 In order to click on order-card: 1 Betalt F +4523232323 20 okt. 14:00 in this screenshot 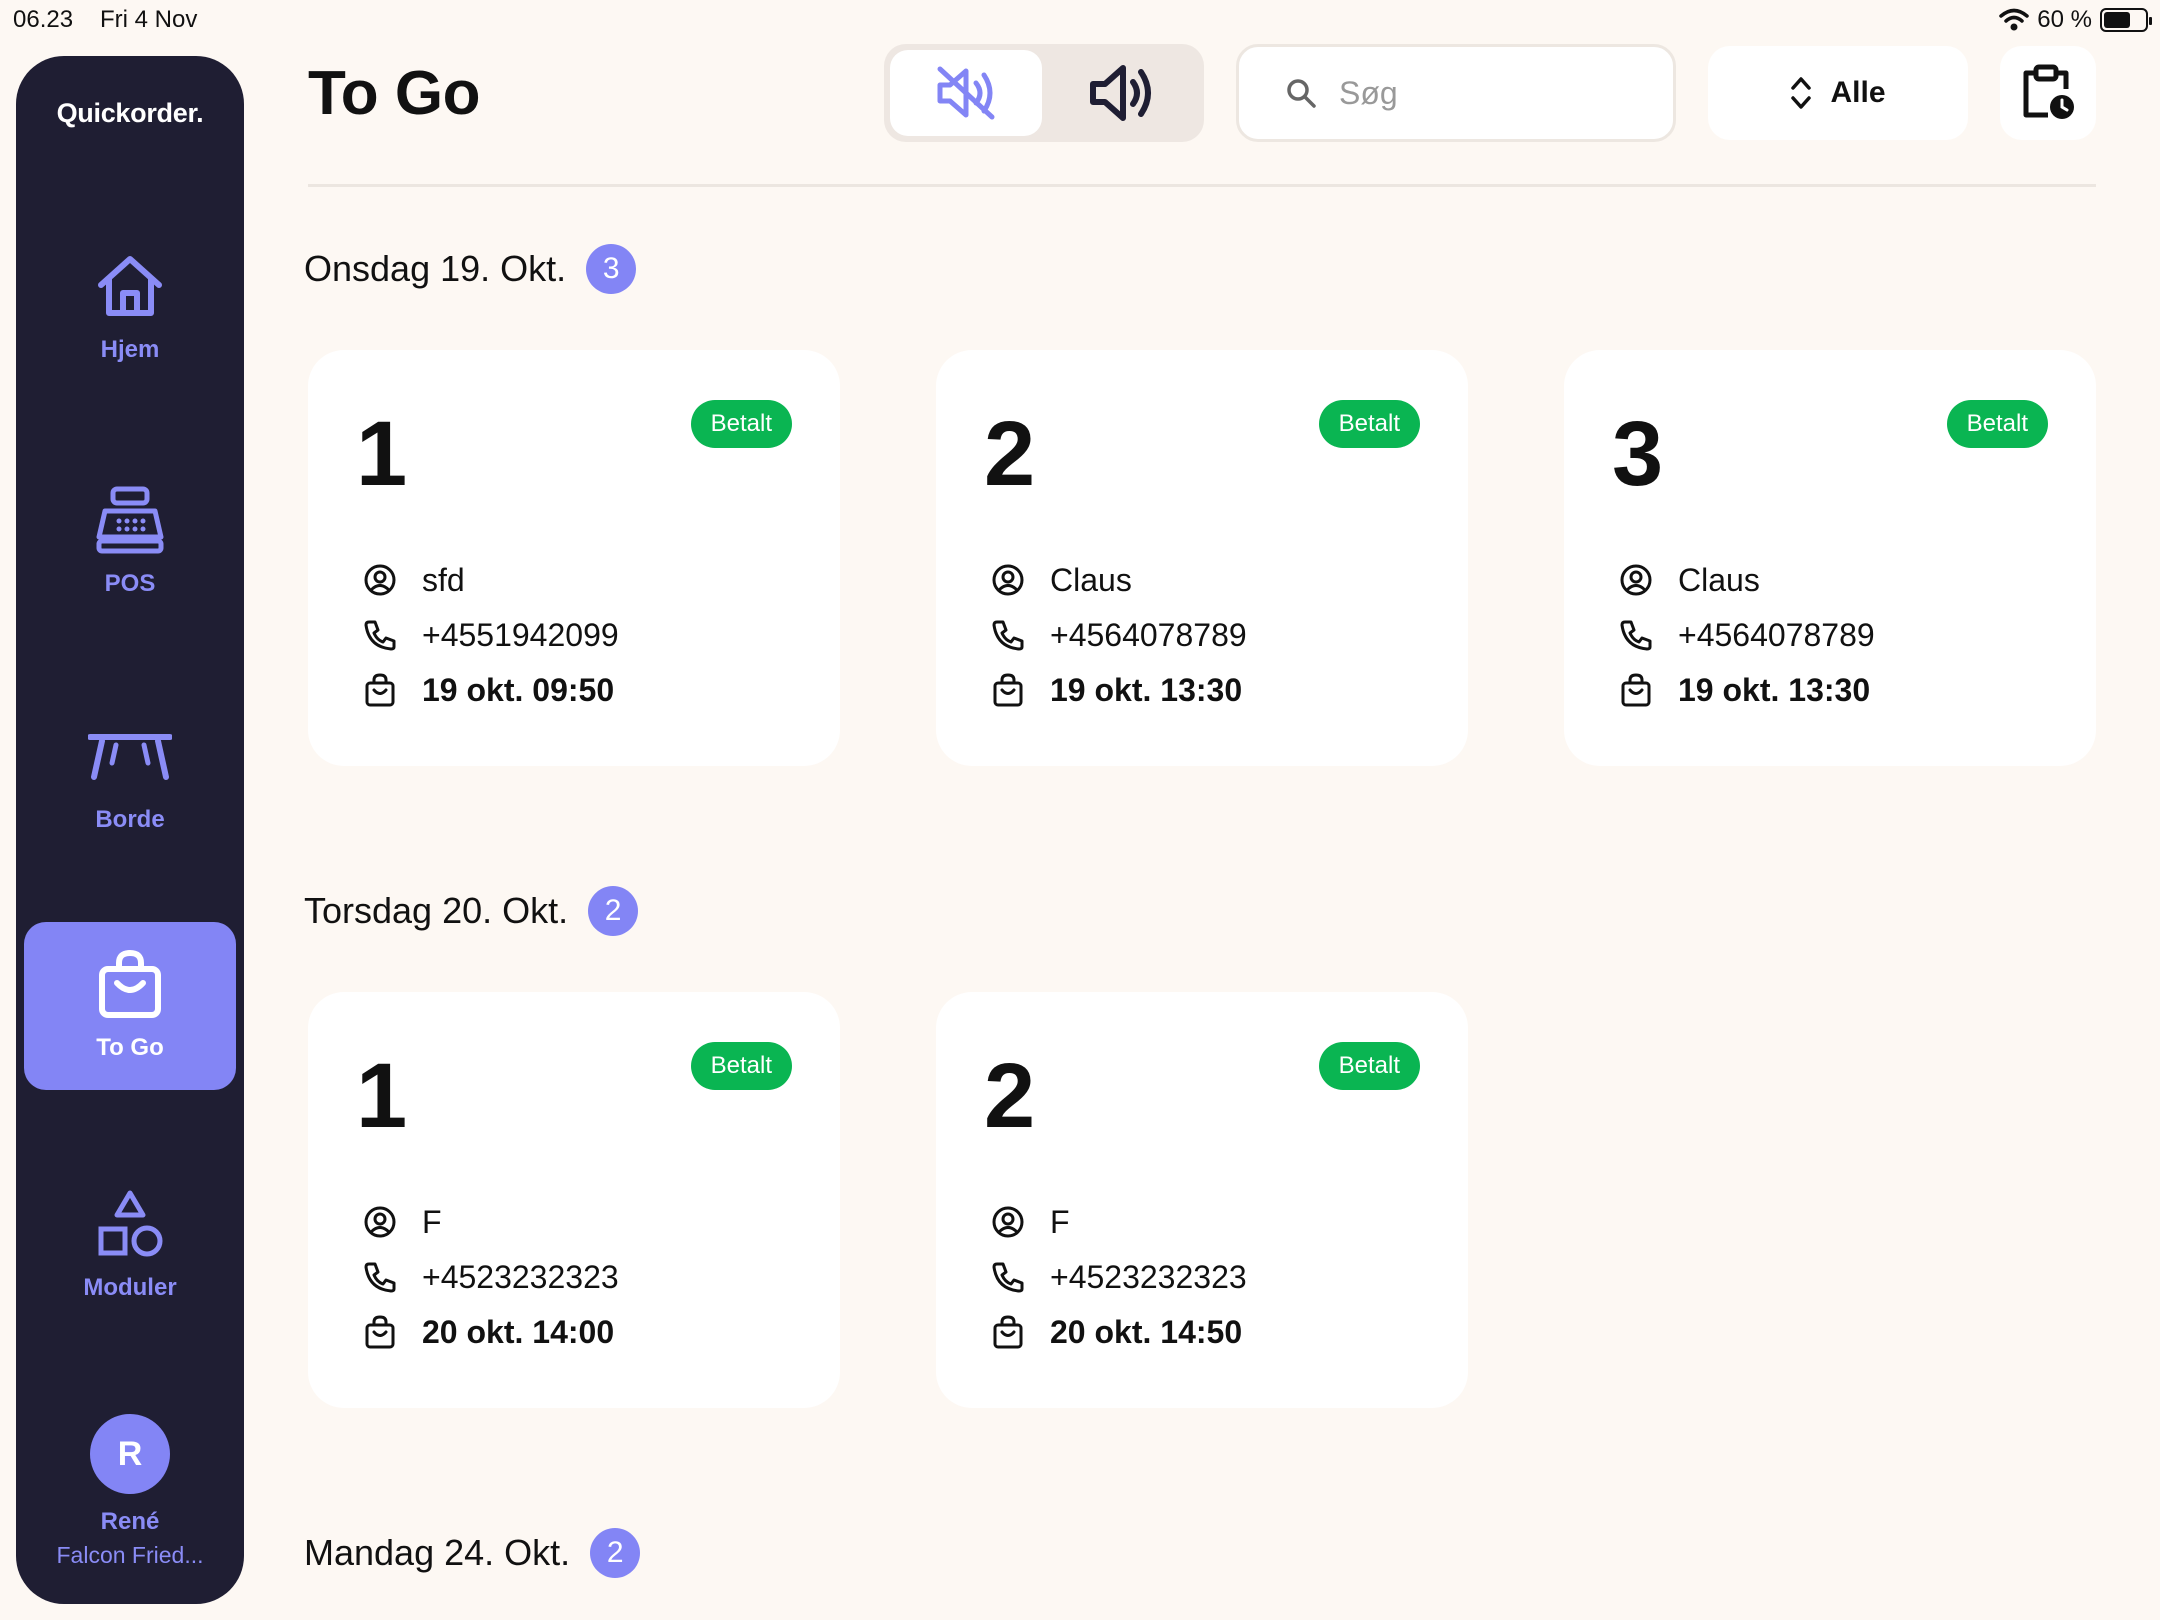, I will do `click(574, 1200)`.